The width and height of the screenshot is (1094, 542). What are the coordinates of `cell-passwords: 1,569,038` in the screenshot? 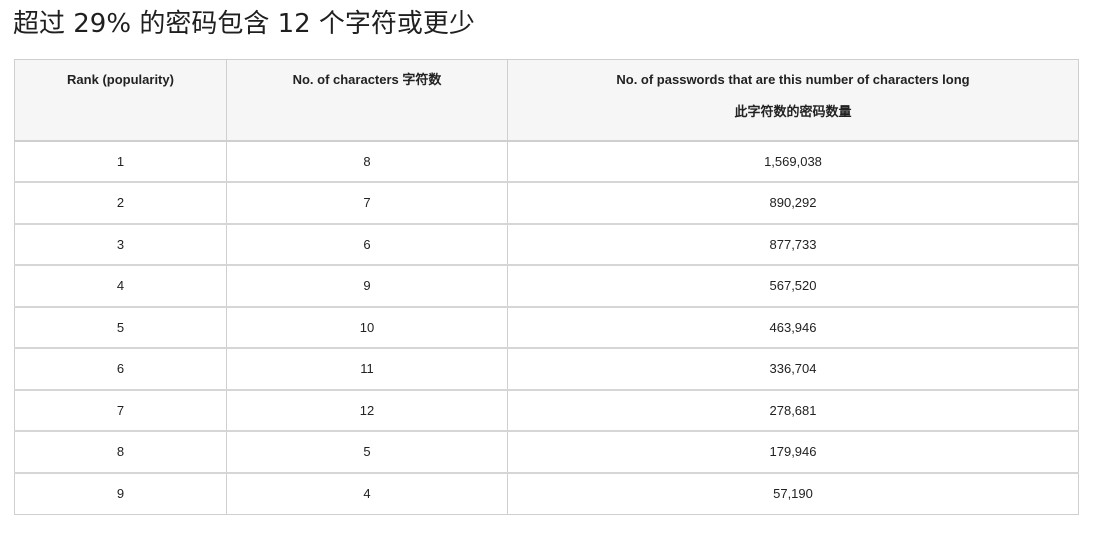 It's located at (793, 161).